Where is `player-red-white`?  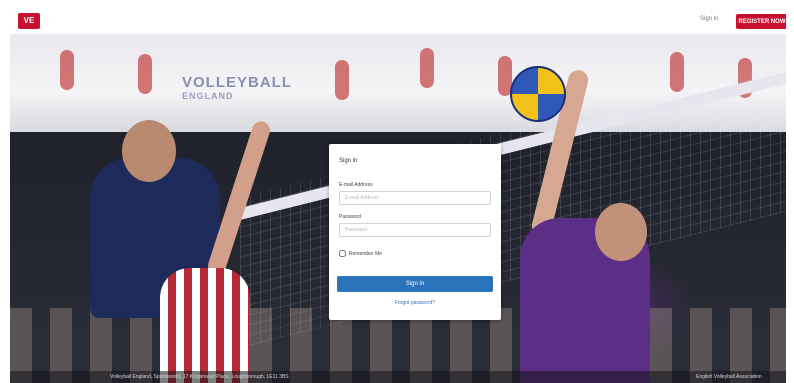
player-red-white is located at coordinates (205, 325).